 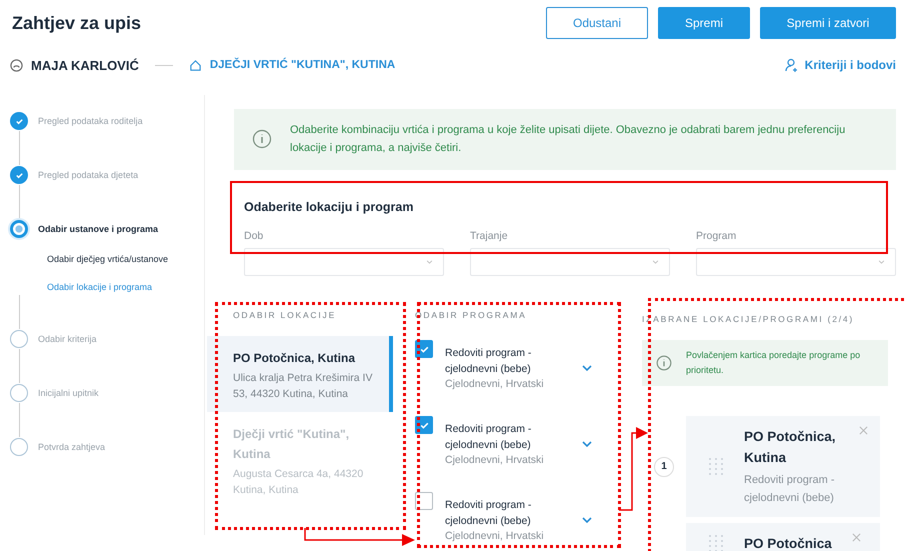 What do you see at coordinates (568, 139) in the screenshot?
I see `info-text: Odaberite kombinaciju vrtića i programa u koje želite upisati dijete. Obavezno je odabrati barem jednu preferenciju lokacije i programa, a najviše četiri.` at bounding box center [568, 139].